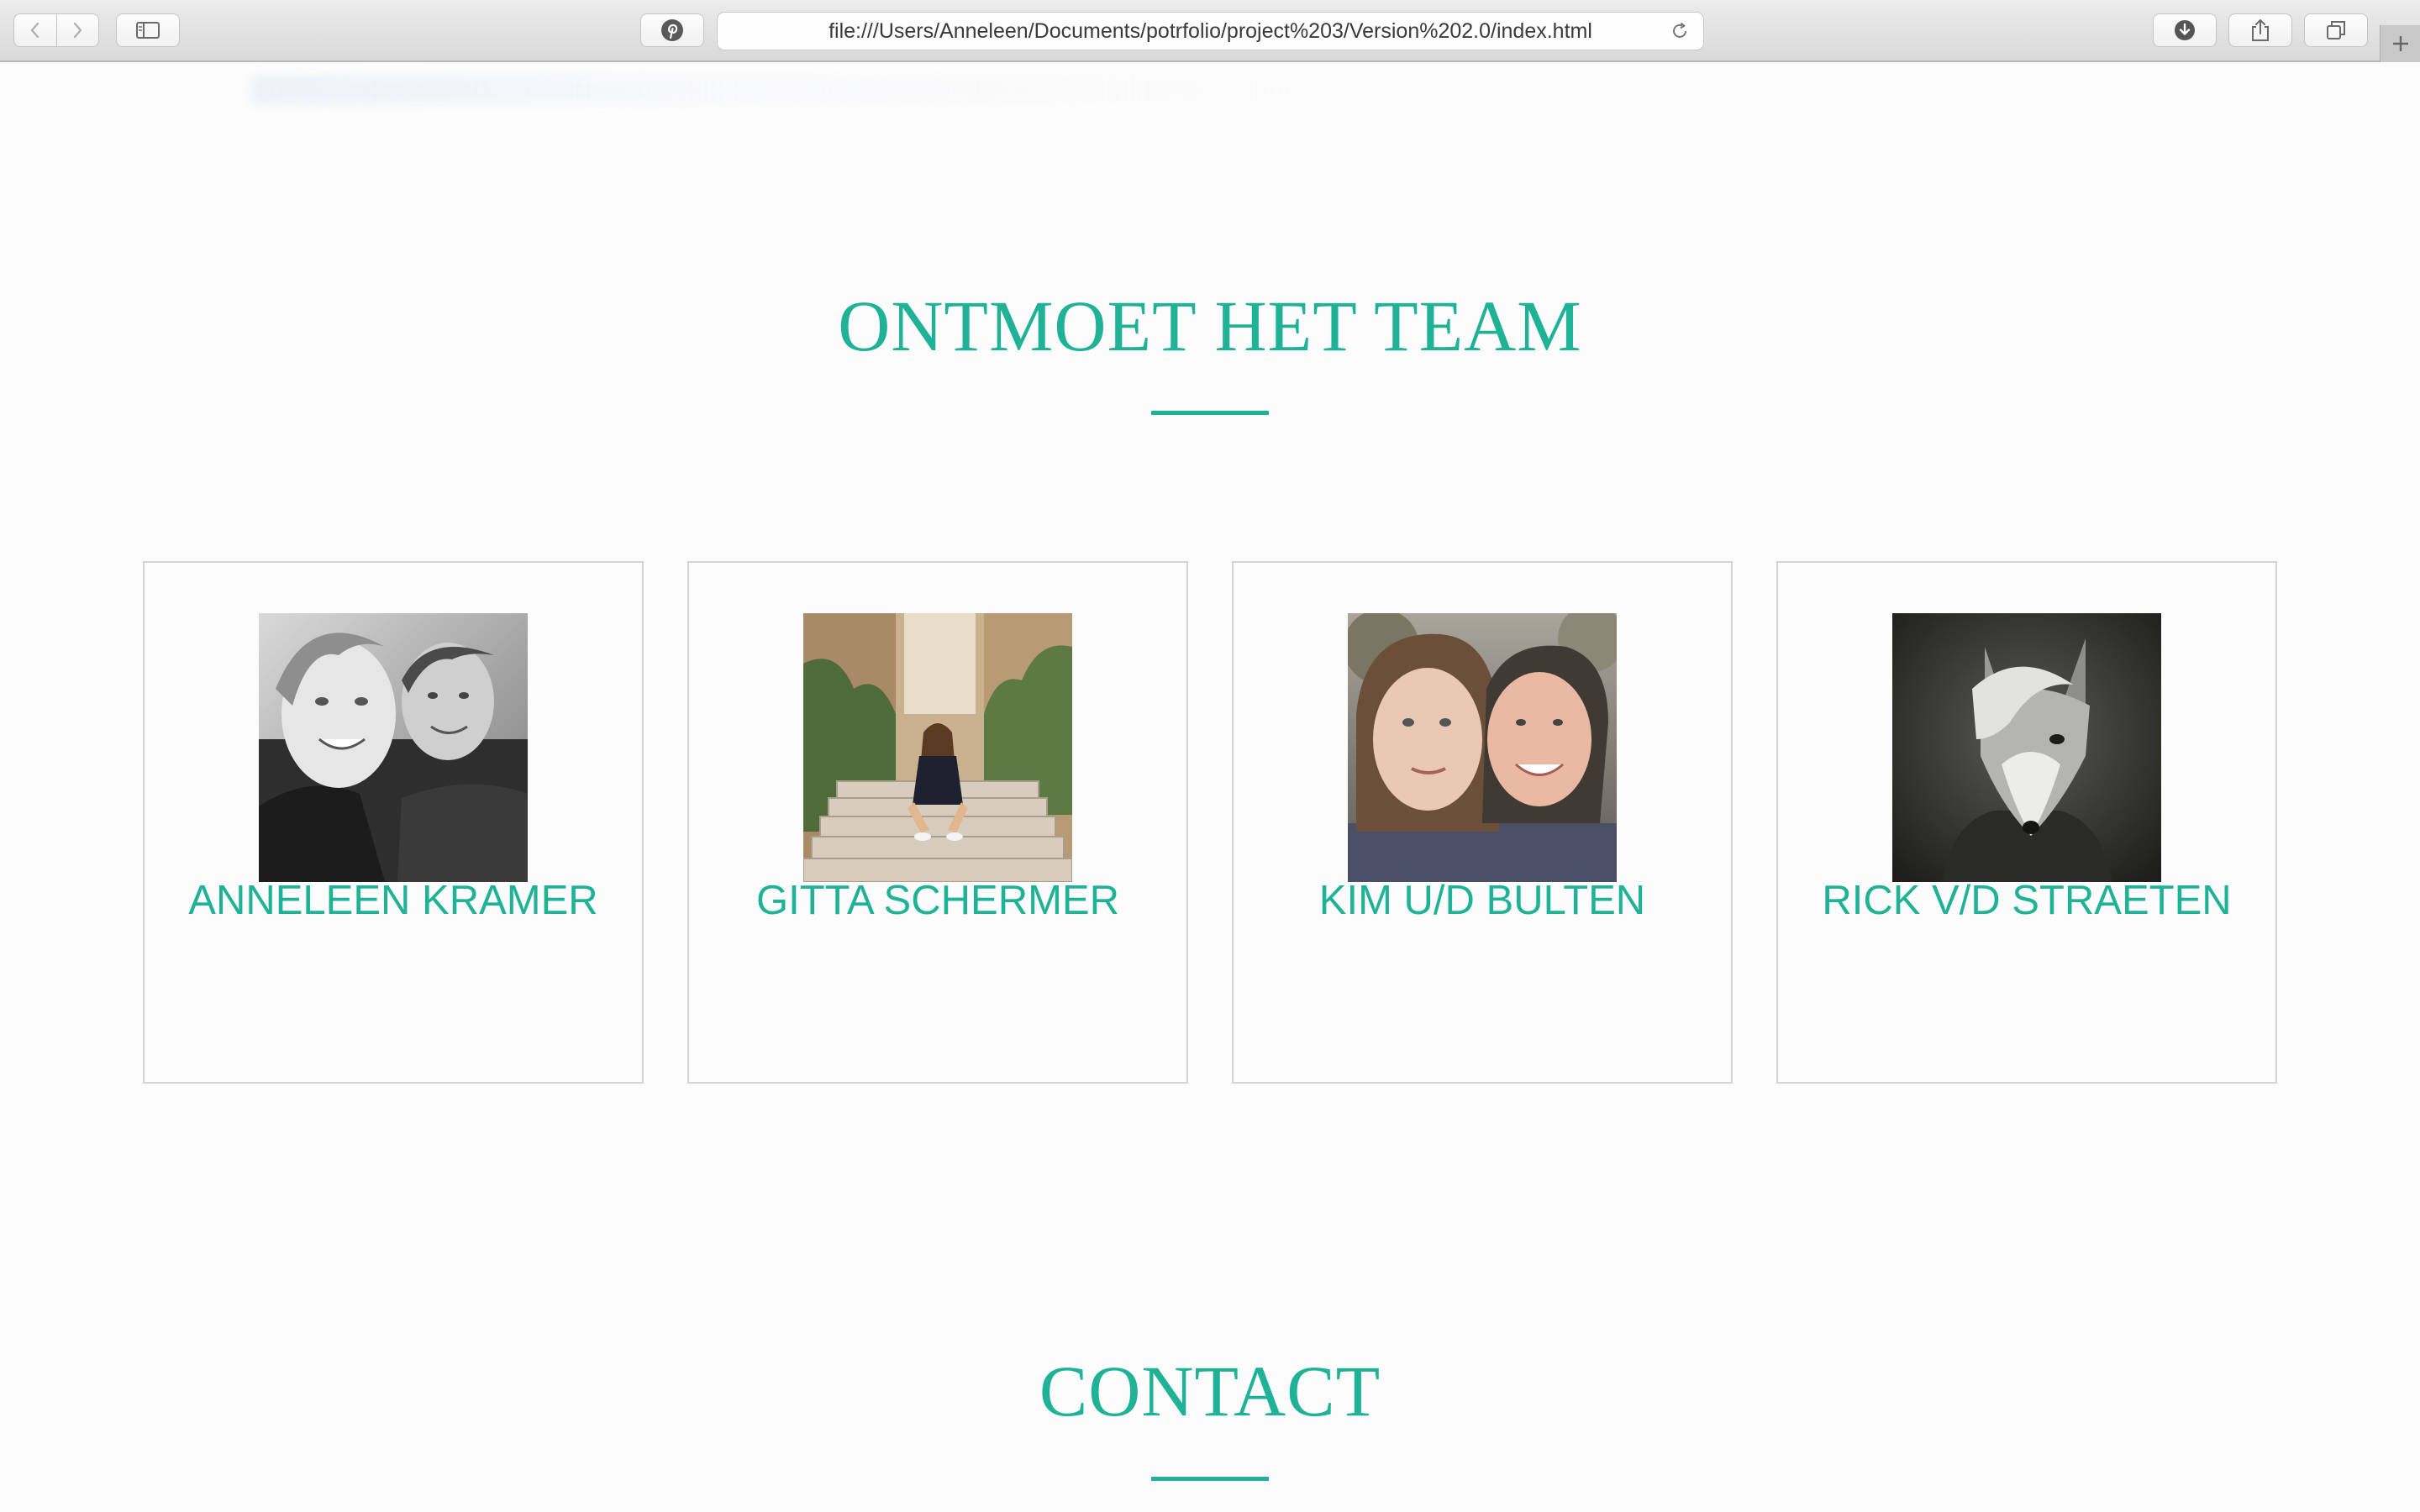 This screenshot has width=2420, height=1512. What do you see at coordinates (1210, 1479) in the screenshot?
I see `contact-title-divider` at bounding box center [1210, 1479].